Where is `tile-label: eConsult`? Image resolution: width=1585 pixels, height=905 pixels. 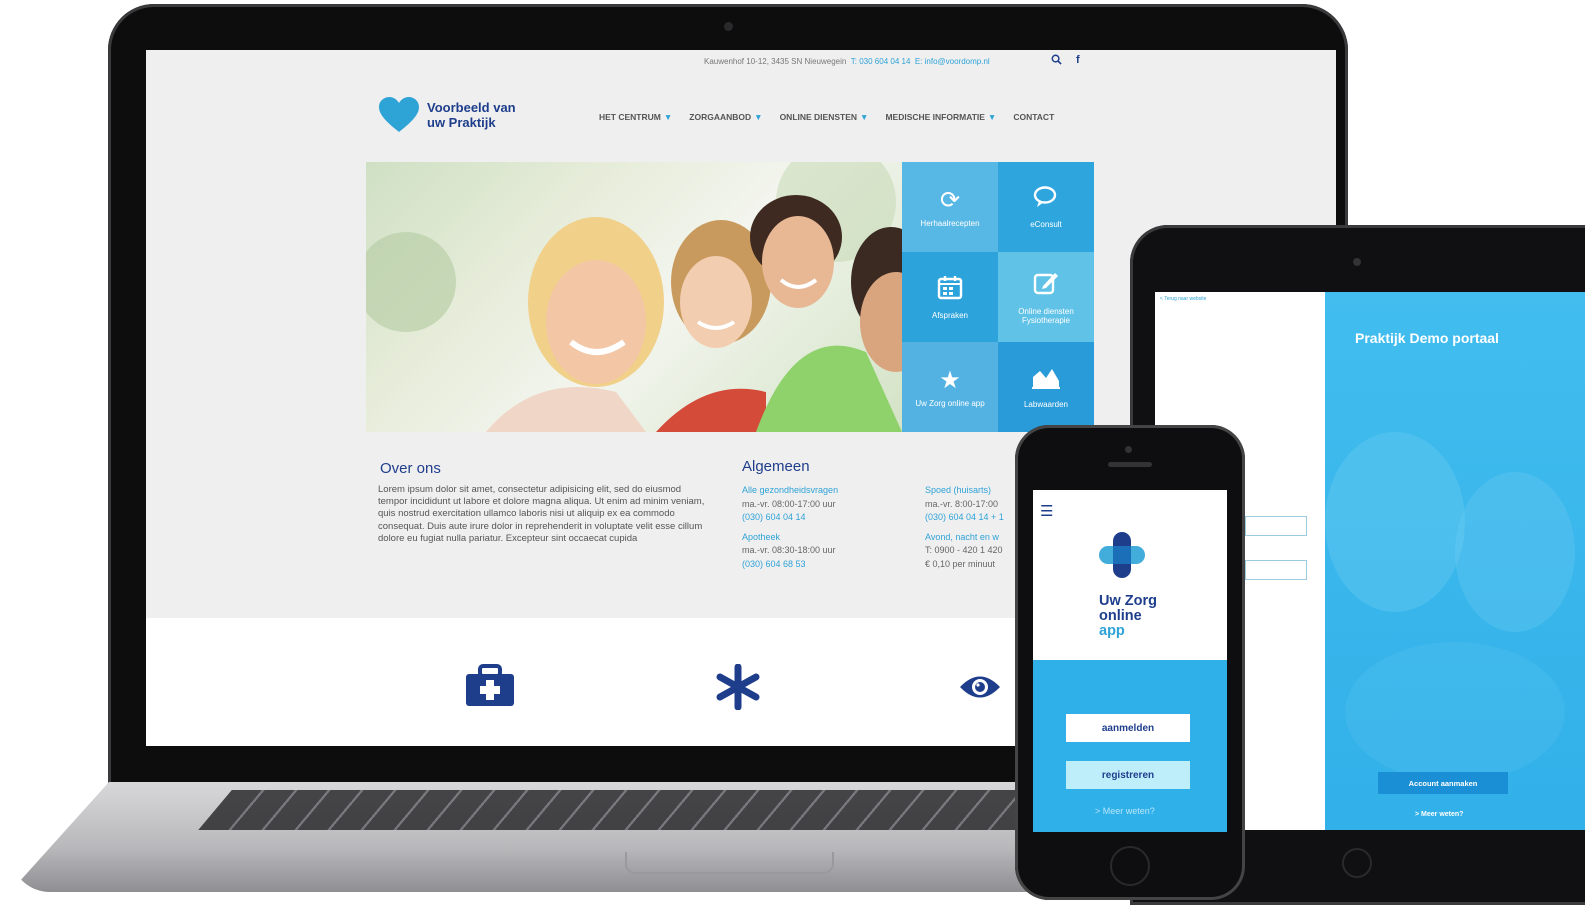 tile-label: eConsult is located at coordinates (1046, 224).